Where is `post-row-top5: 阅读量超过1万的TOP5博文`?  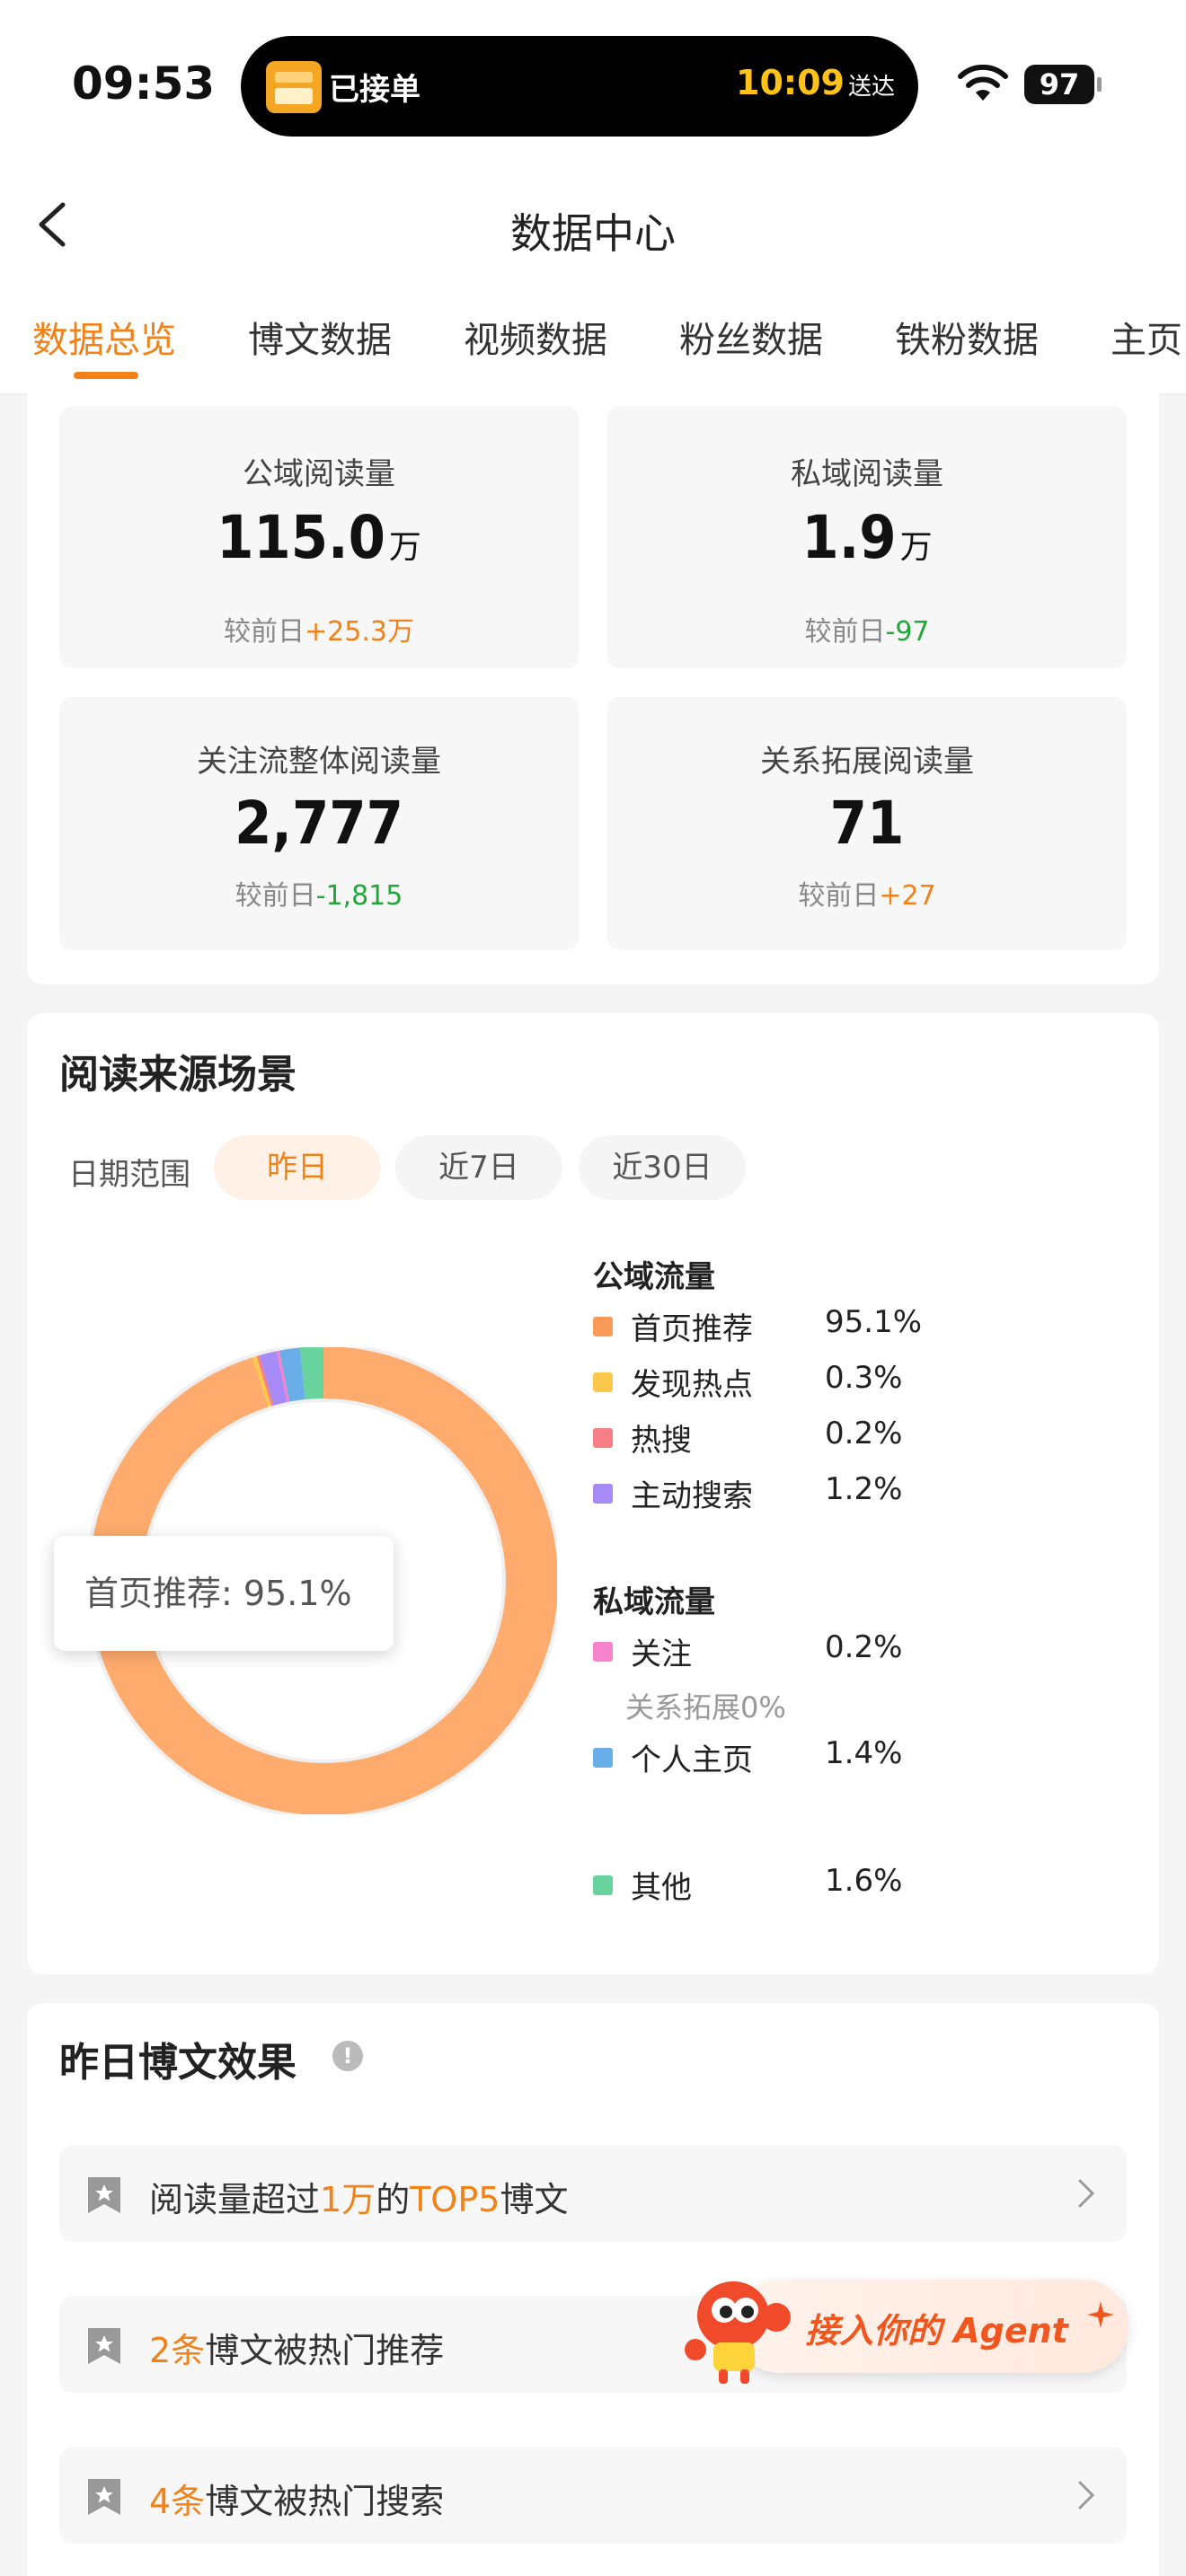
post-row-top5: 阅读量超过1万的TOP5博文 is located at coordinates (593, 2193).